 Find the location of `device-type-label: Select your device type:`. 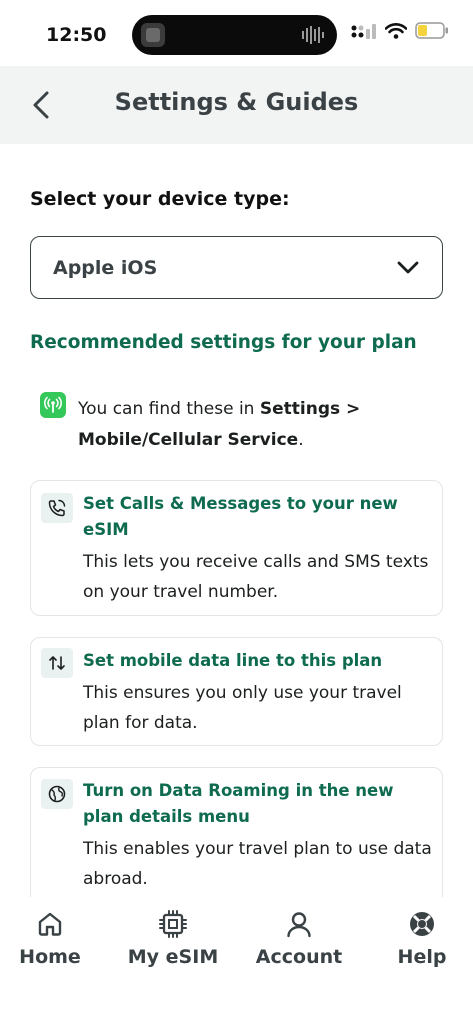

device-type-label: Select your device type: is located at coordinates (160, 199).